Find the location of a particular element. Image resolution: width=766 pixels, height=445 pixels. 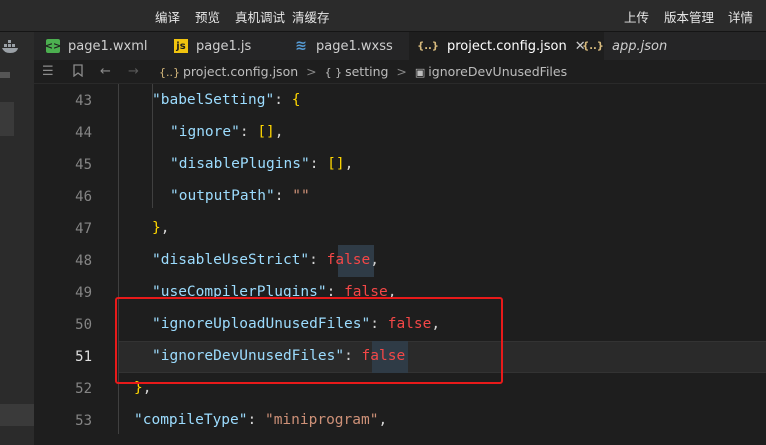

code-line: 48 "disableUseStrict": false, is located at coordinates (400, 260).